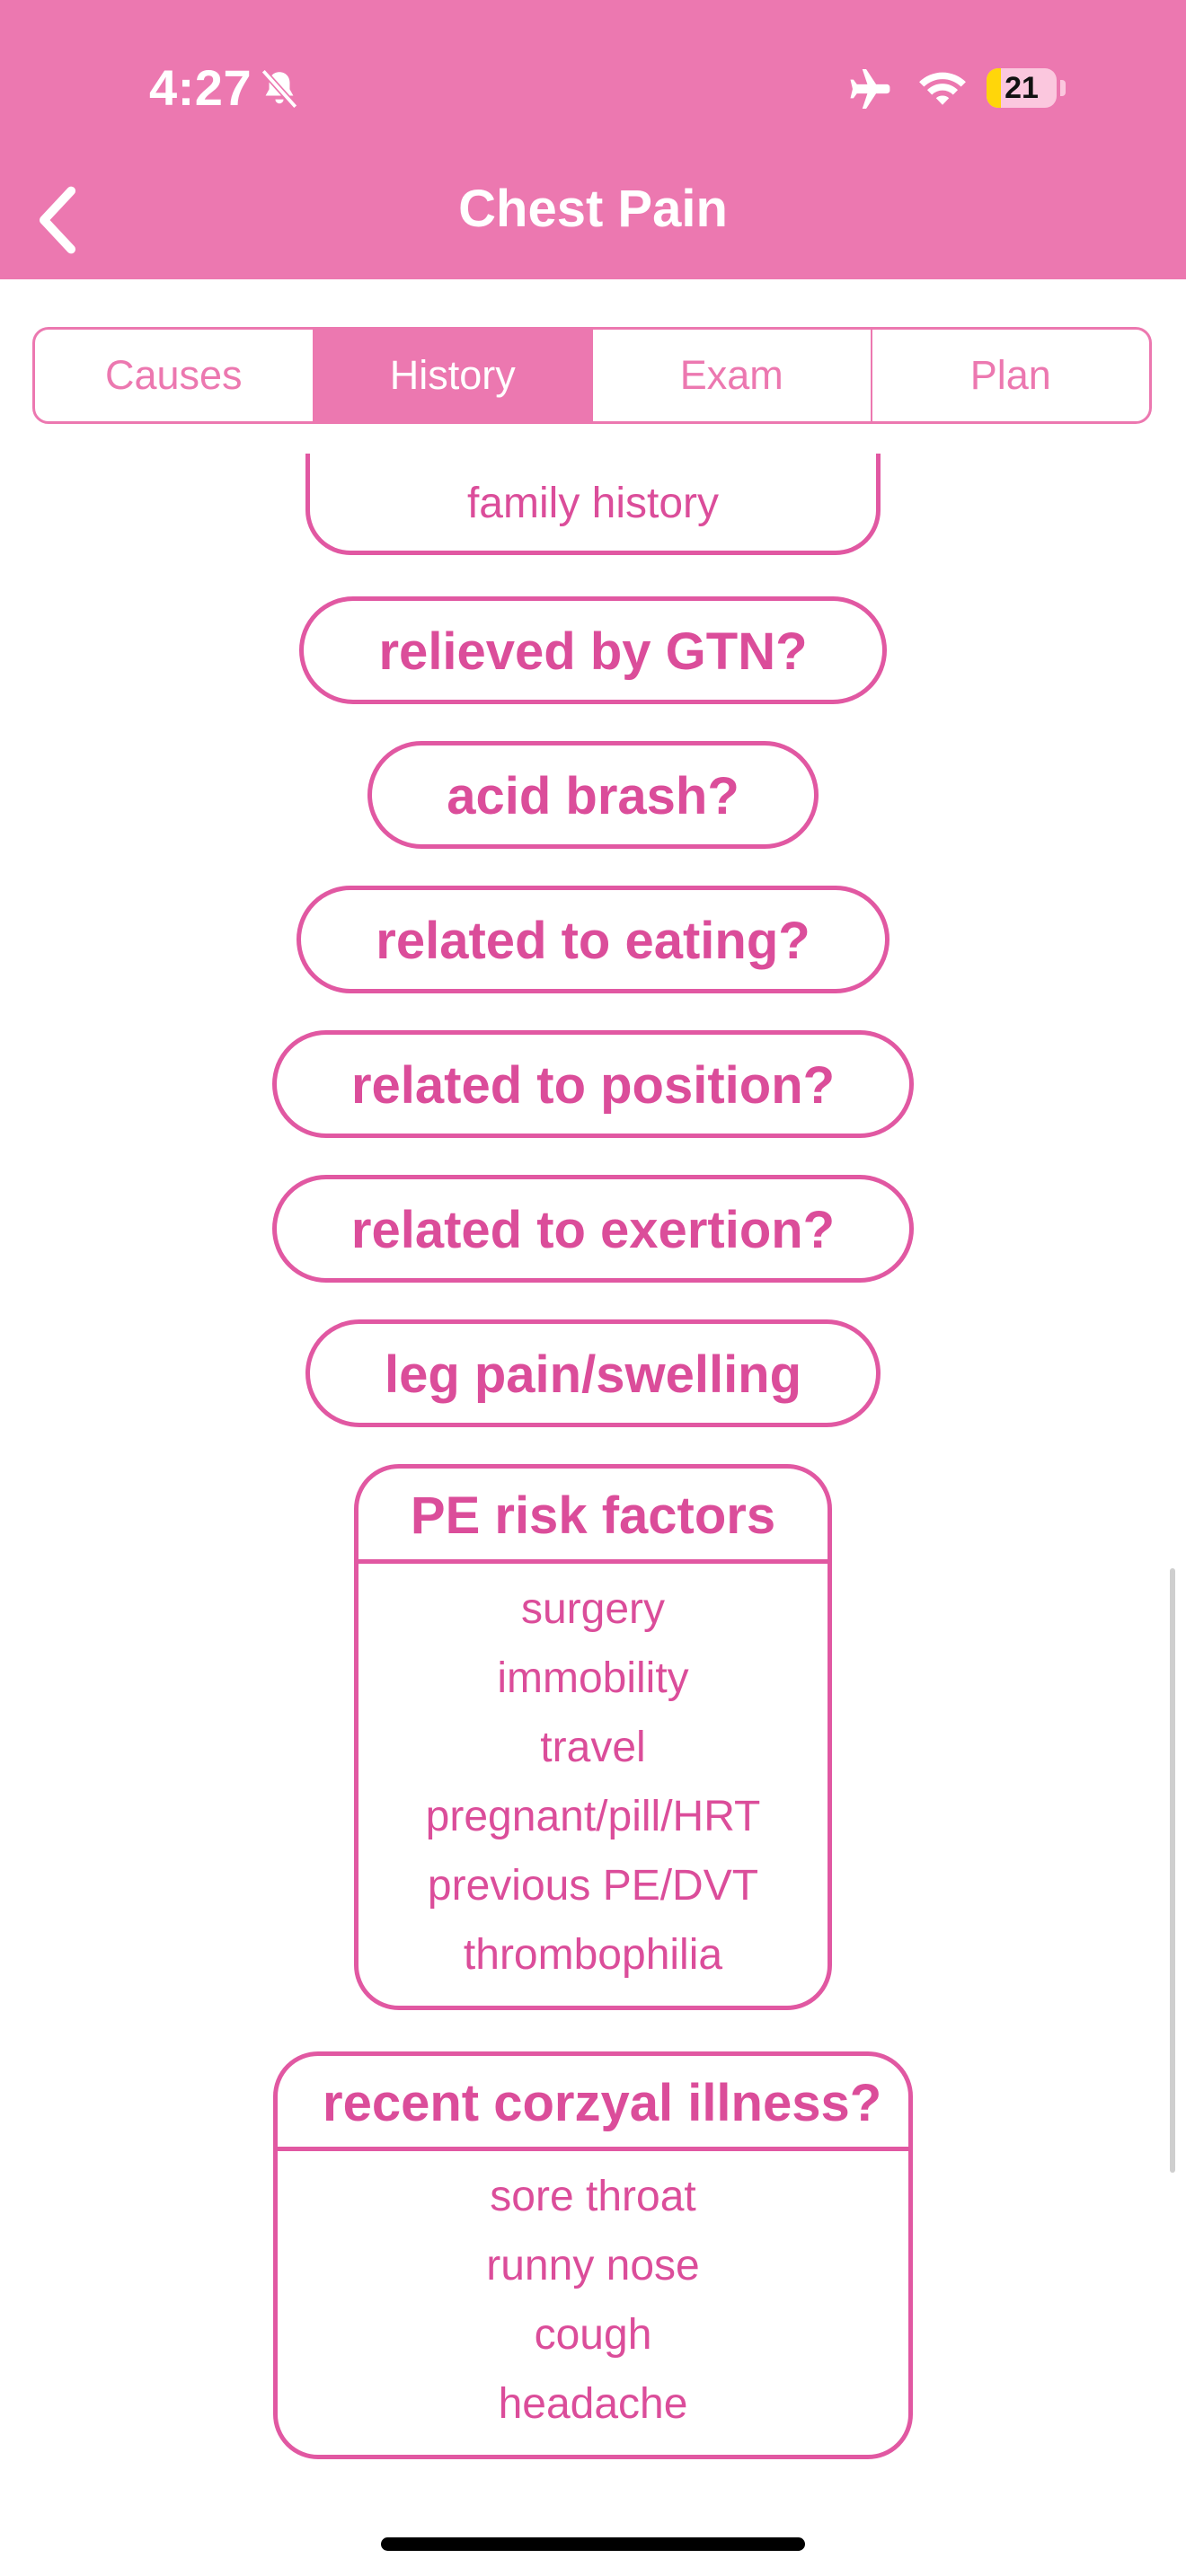  I want to click on status-time: 4:27, so click(200, 87).